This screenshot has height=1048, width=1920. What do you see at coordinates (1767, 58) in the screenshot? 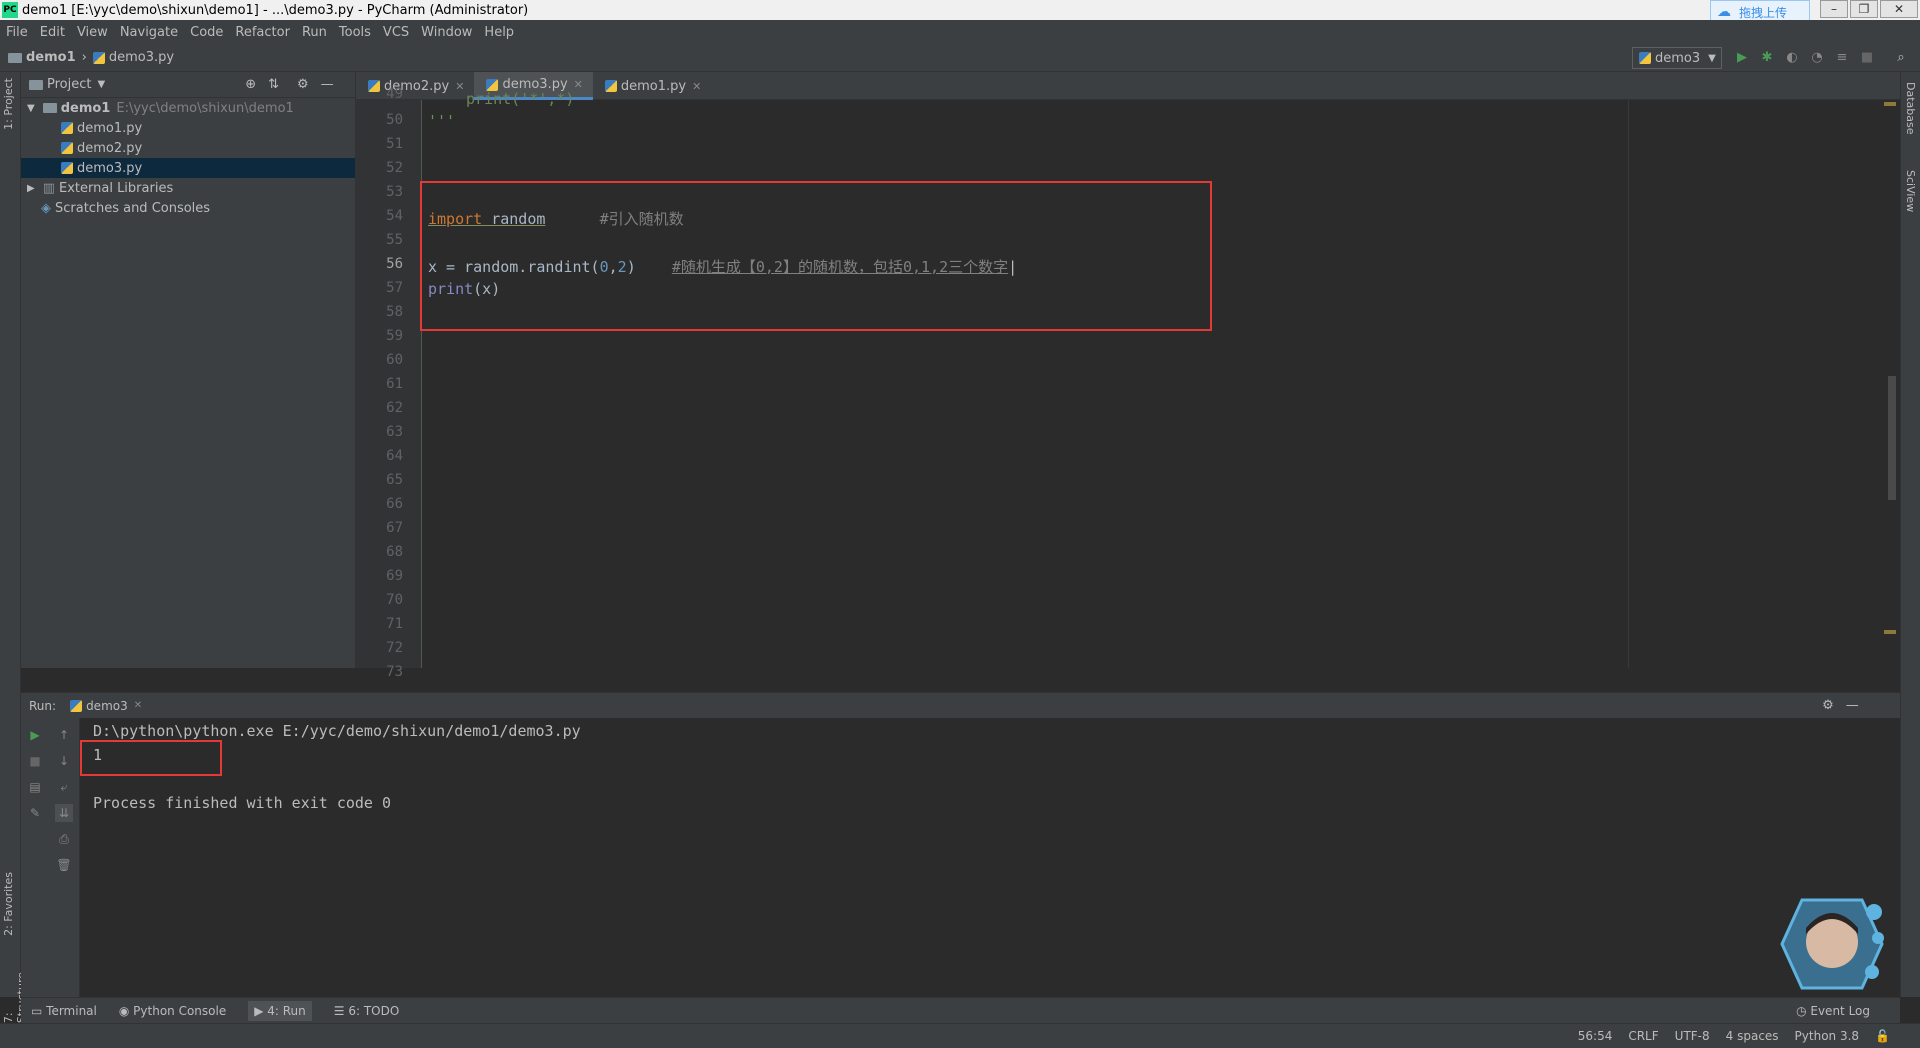
I see `debug-icon: ✱` at bounding box center [1767, 58].